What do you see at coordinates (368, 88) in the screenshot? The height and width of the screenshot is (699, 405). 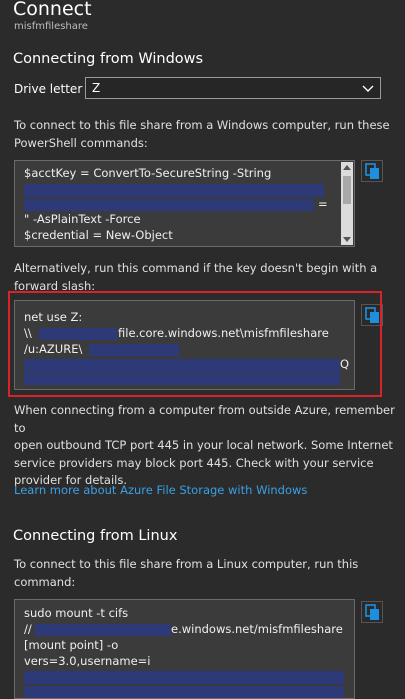 I see `chevron-down-icon` at bounding box center [368, 88].